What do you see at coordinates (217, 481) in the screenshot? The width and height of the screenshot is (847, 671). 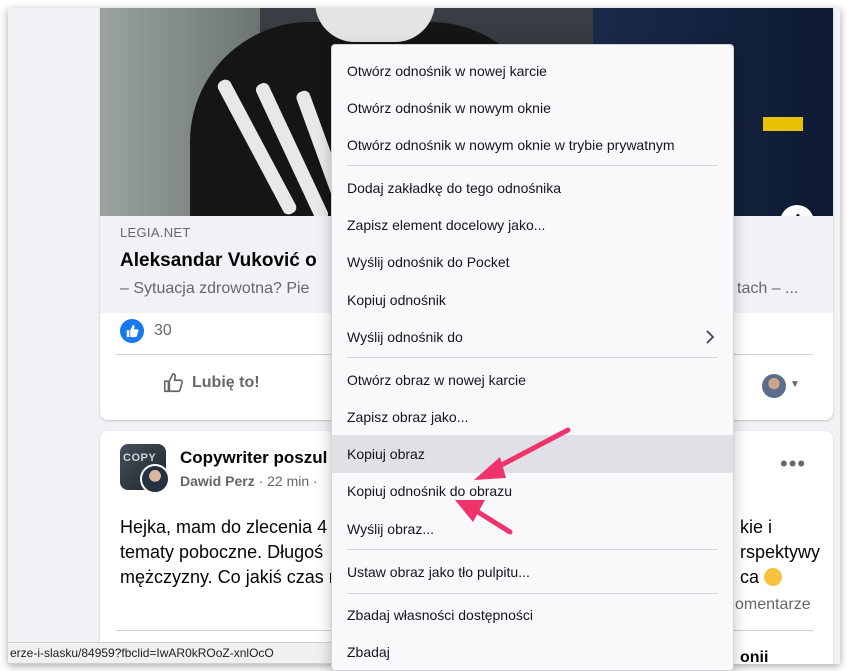 I see `author-name: Dawid Perz` at bounding box center [217, 481].